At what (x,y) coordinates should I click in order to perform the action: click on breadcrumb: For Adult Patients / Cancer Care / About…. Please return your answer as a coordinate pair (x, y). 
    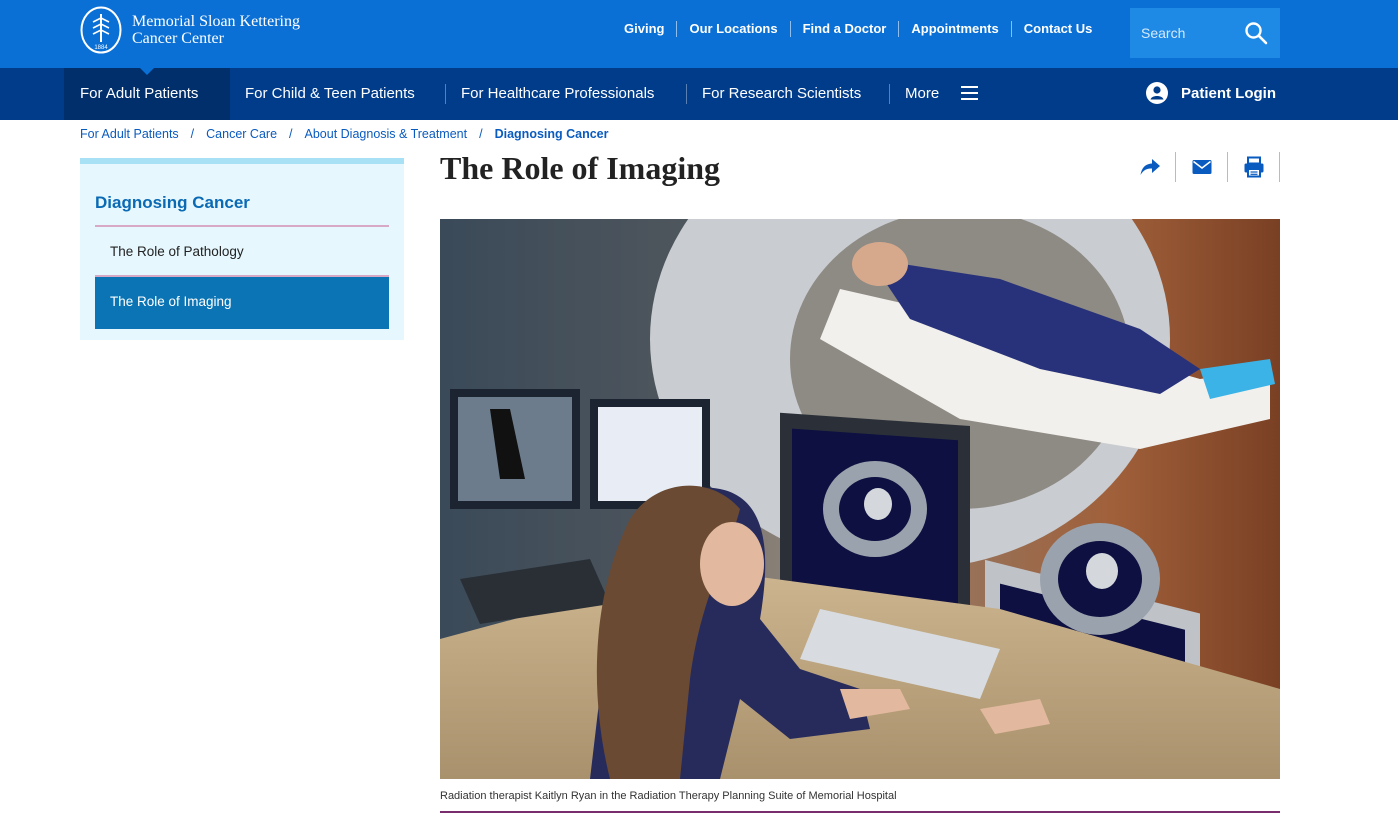
    Looking at the image, I should click on (344, 134).